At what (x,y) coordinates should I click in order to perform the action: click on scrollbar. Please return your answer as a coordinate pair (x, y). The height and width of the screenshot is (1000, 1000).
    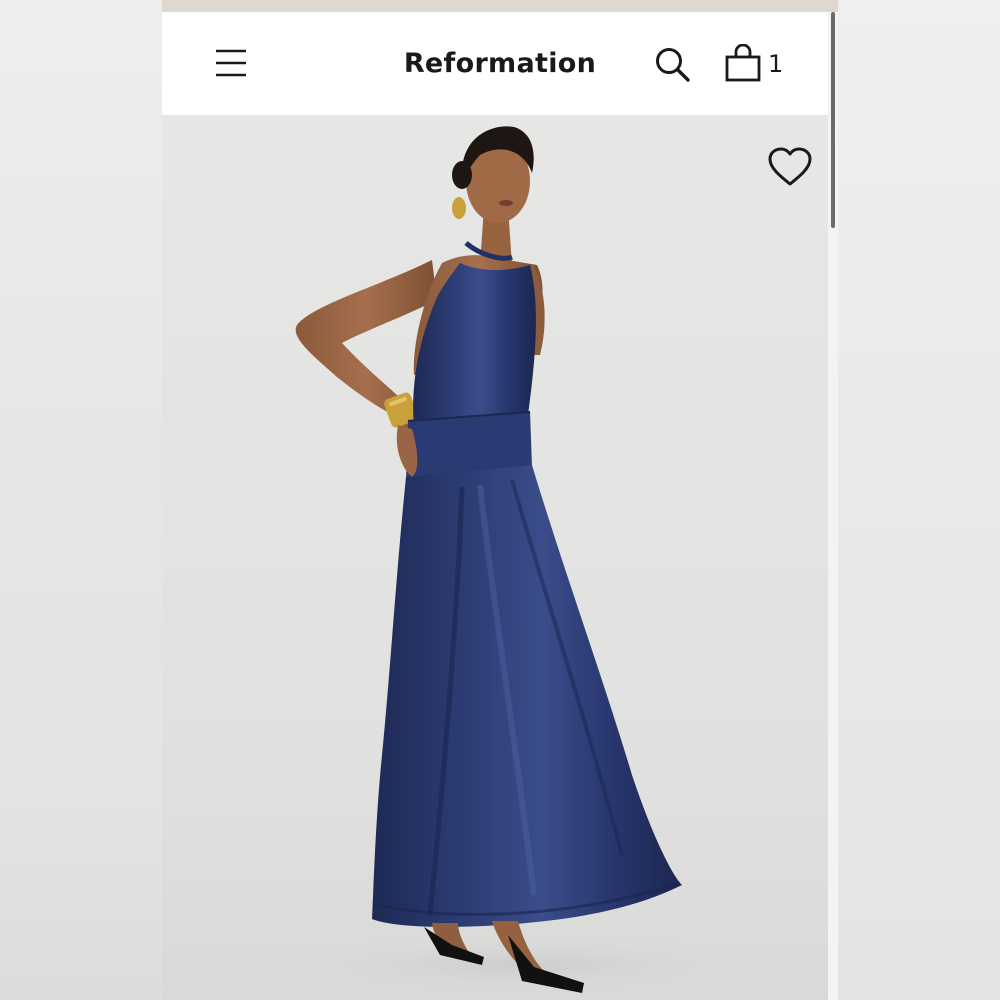
    Looking at the image, I should click on (833, 506).